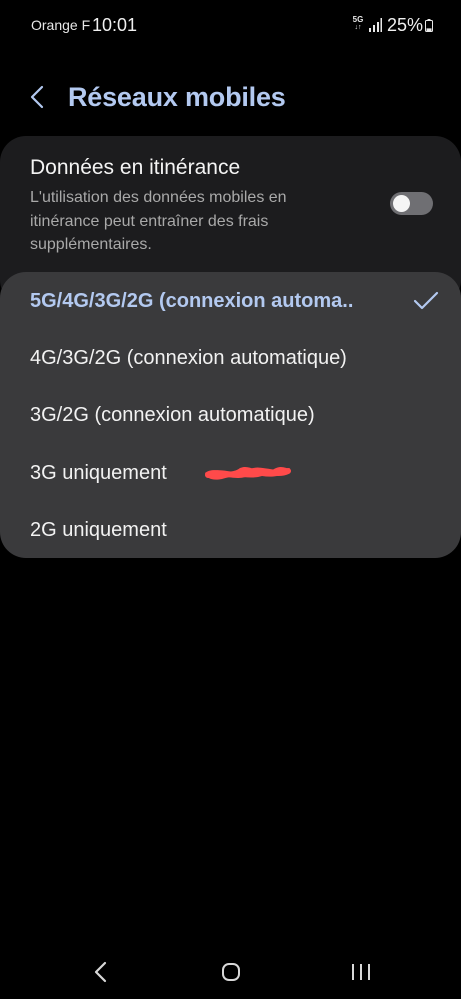  I want to click on network-type-indicator: 5G ↓↑, so click(358, 24).